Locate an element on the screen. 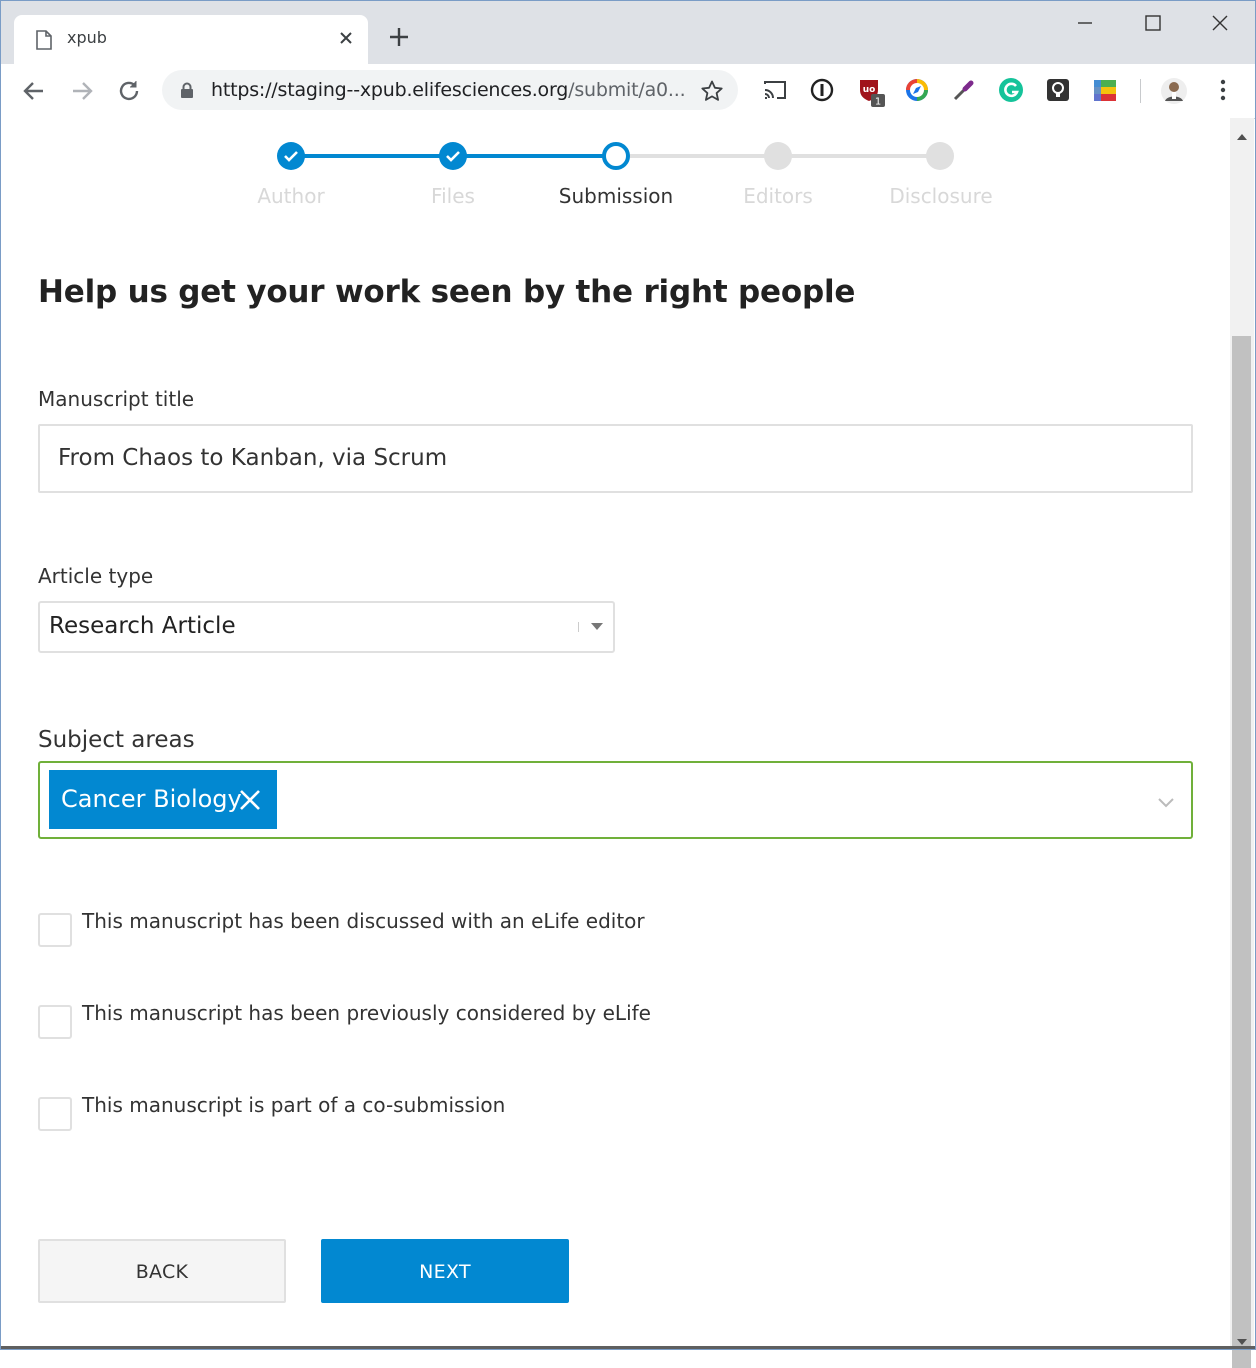 The image size is (1256, 1368). password-icon is located at coordinates (822, 90).